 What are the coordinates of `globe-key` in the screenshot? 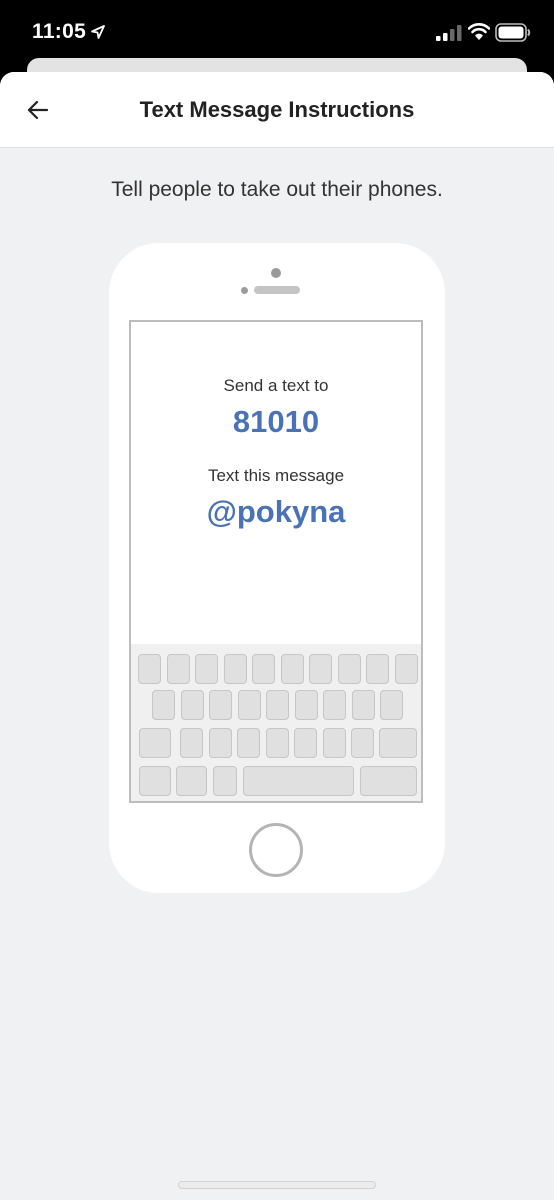 It's located at (191, 781).